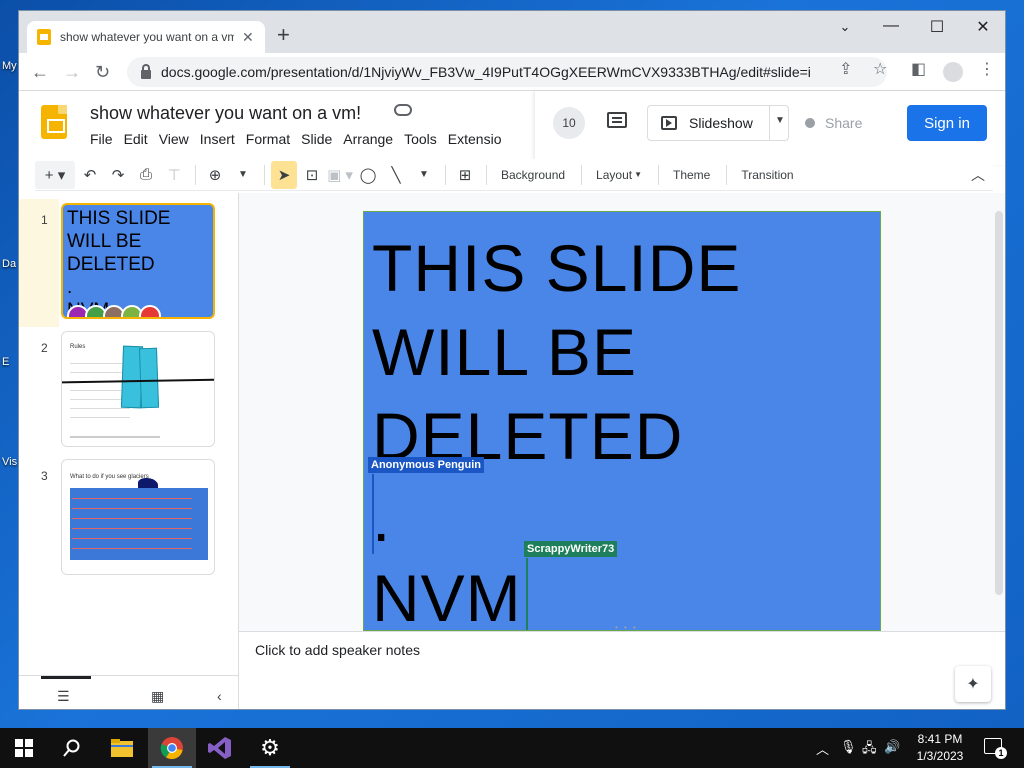 This screenshot has width=1024, height=768. Describe the element at coordinates (5, 362) in the screenshot. I see `desktop-icon-label-3: E` at that location.